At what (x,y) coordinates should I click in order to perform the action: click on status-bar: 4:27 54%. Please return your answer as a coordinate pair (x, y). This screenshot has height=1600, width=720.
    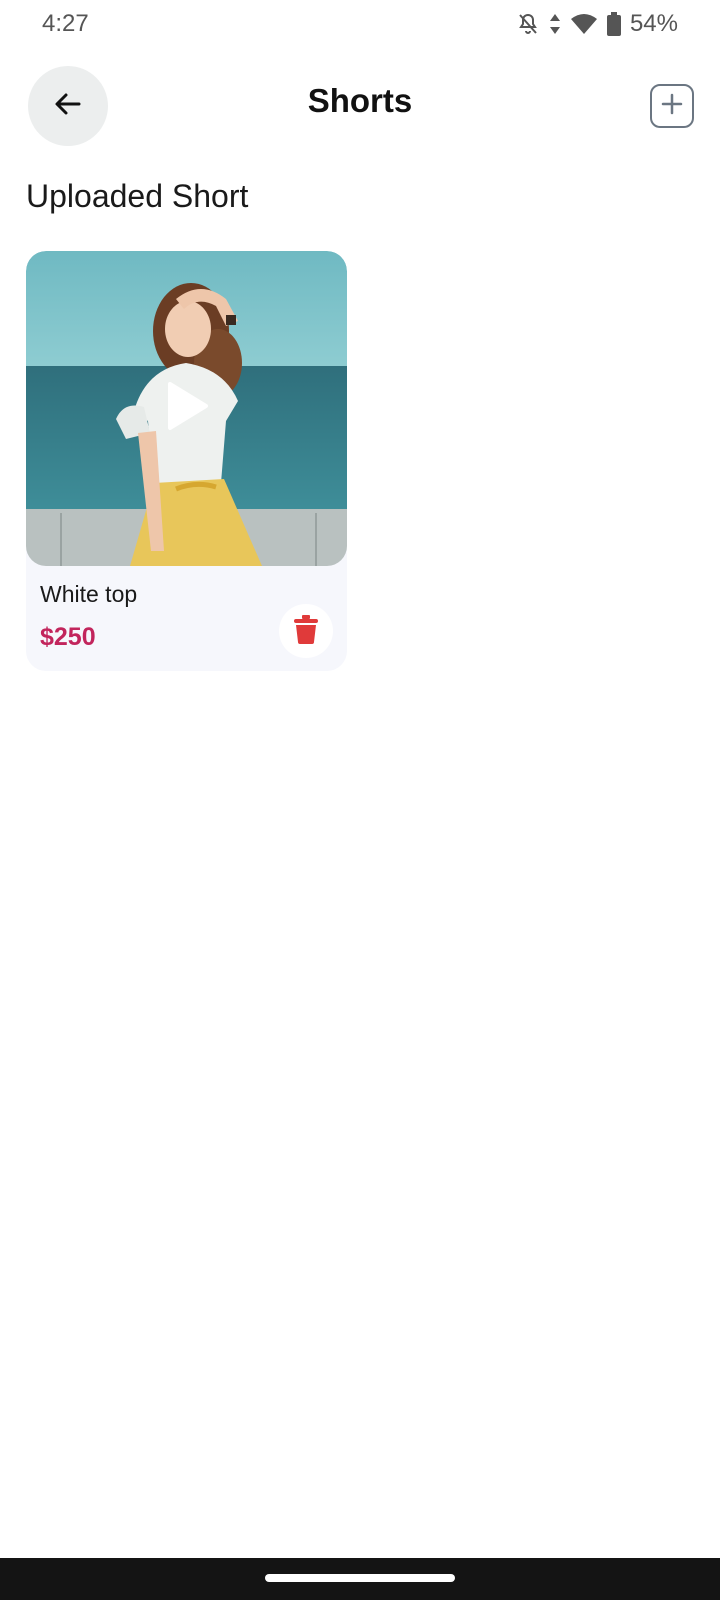
    Looking at the image, I should click on (360, 24).